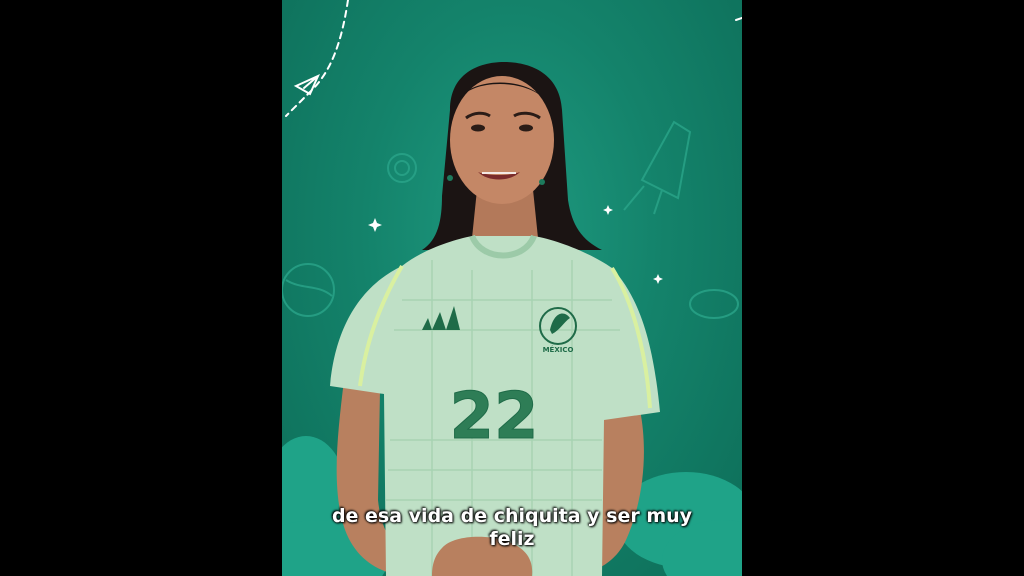 Image resolution: width=1024 pixels, height=576 pixels. I want to click on left-eye, so click(478, 128).